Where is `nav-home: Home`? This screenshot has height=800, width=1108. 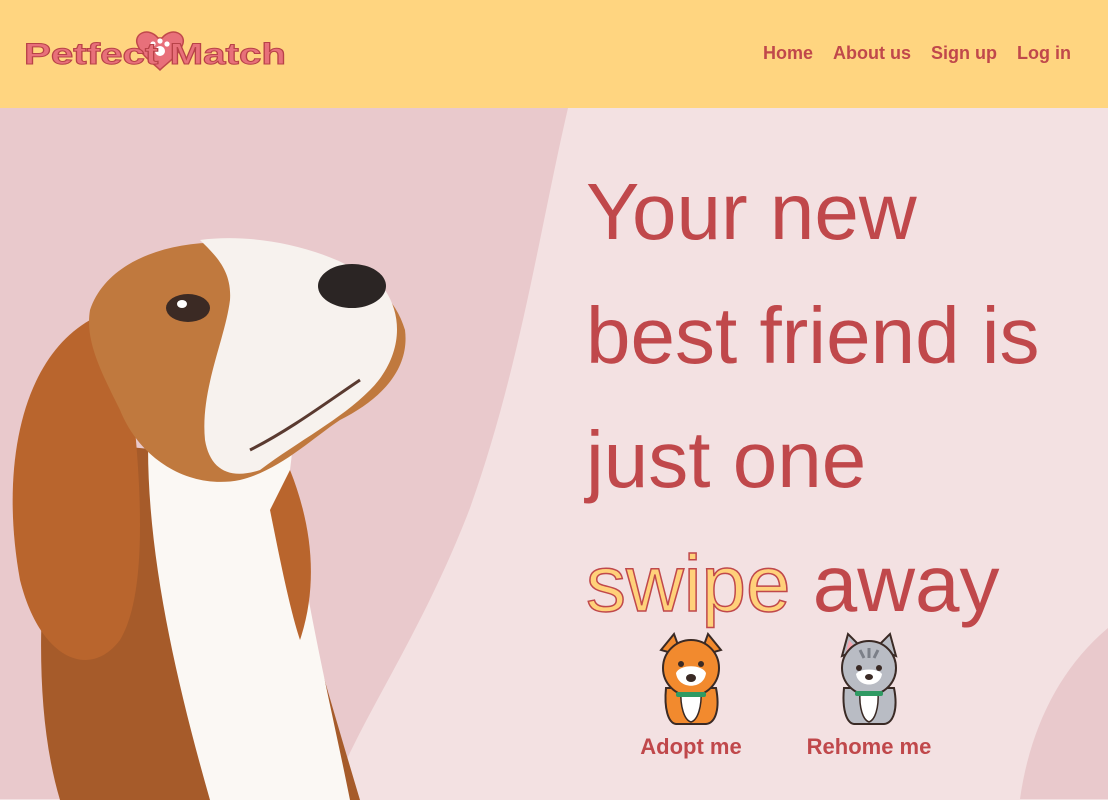
nav-home: Home is located at coordinates (788, 53).